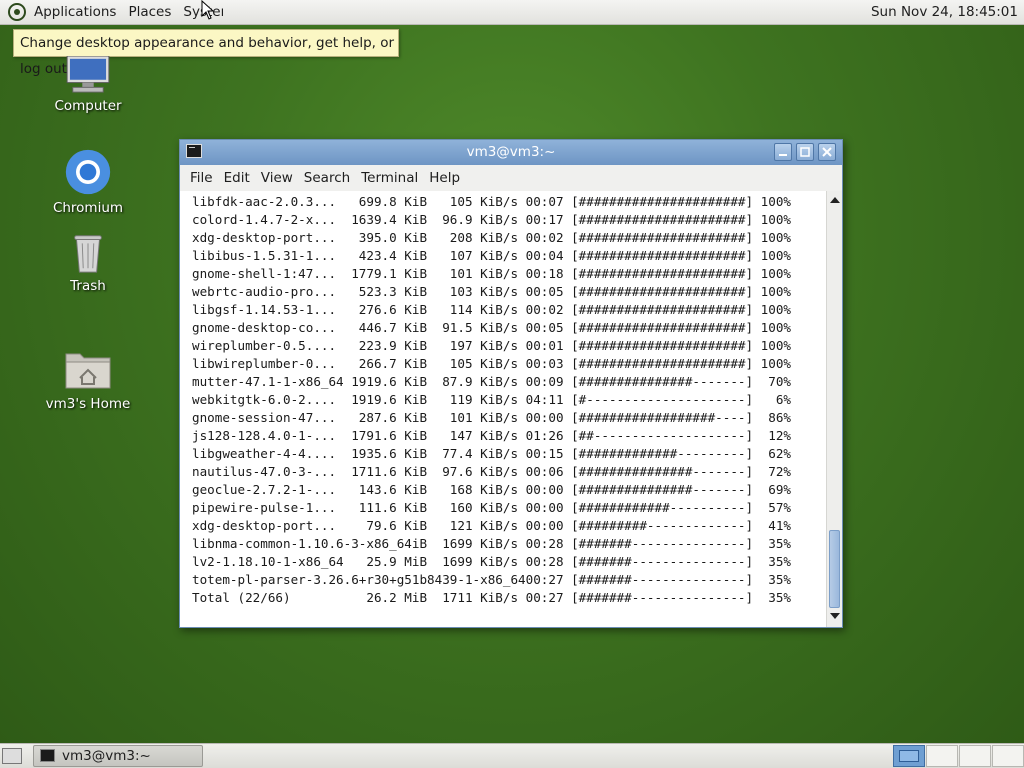 Image resolution: width=1024 pixels, height=768 pixels. I want to click on desktop-icon-label: Chromium, so click(88, 208).